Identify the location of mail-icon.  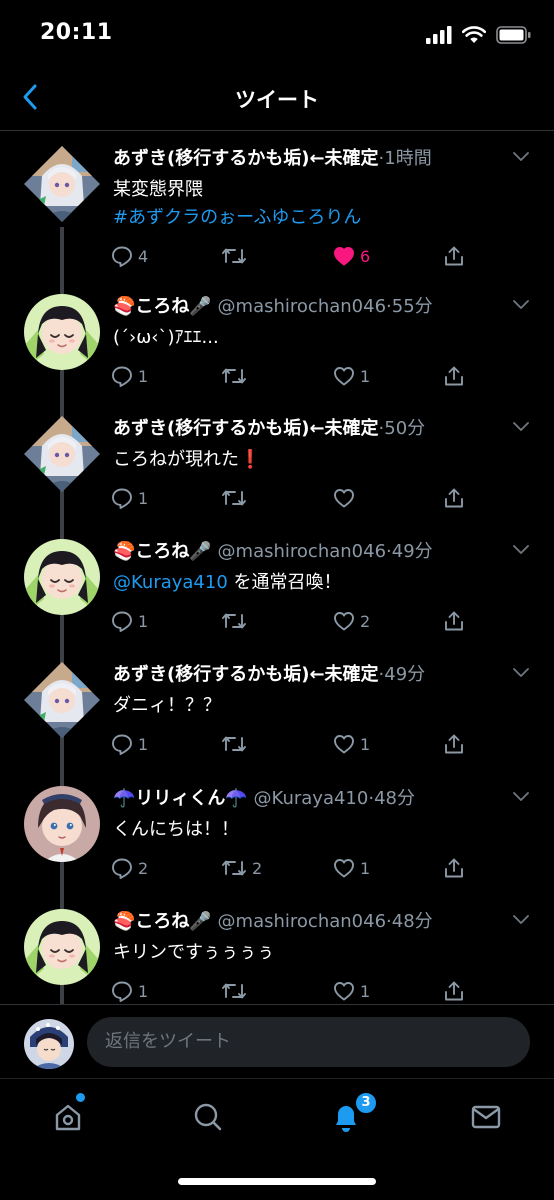
(486, 1117).